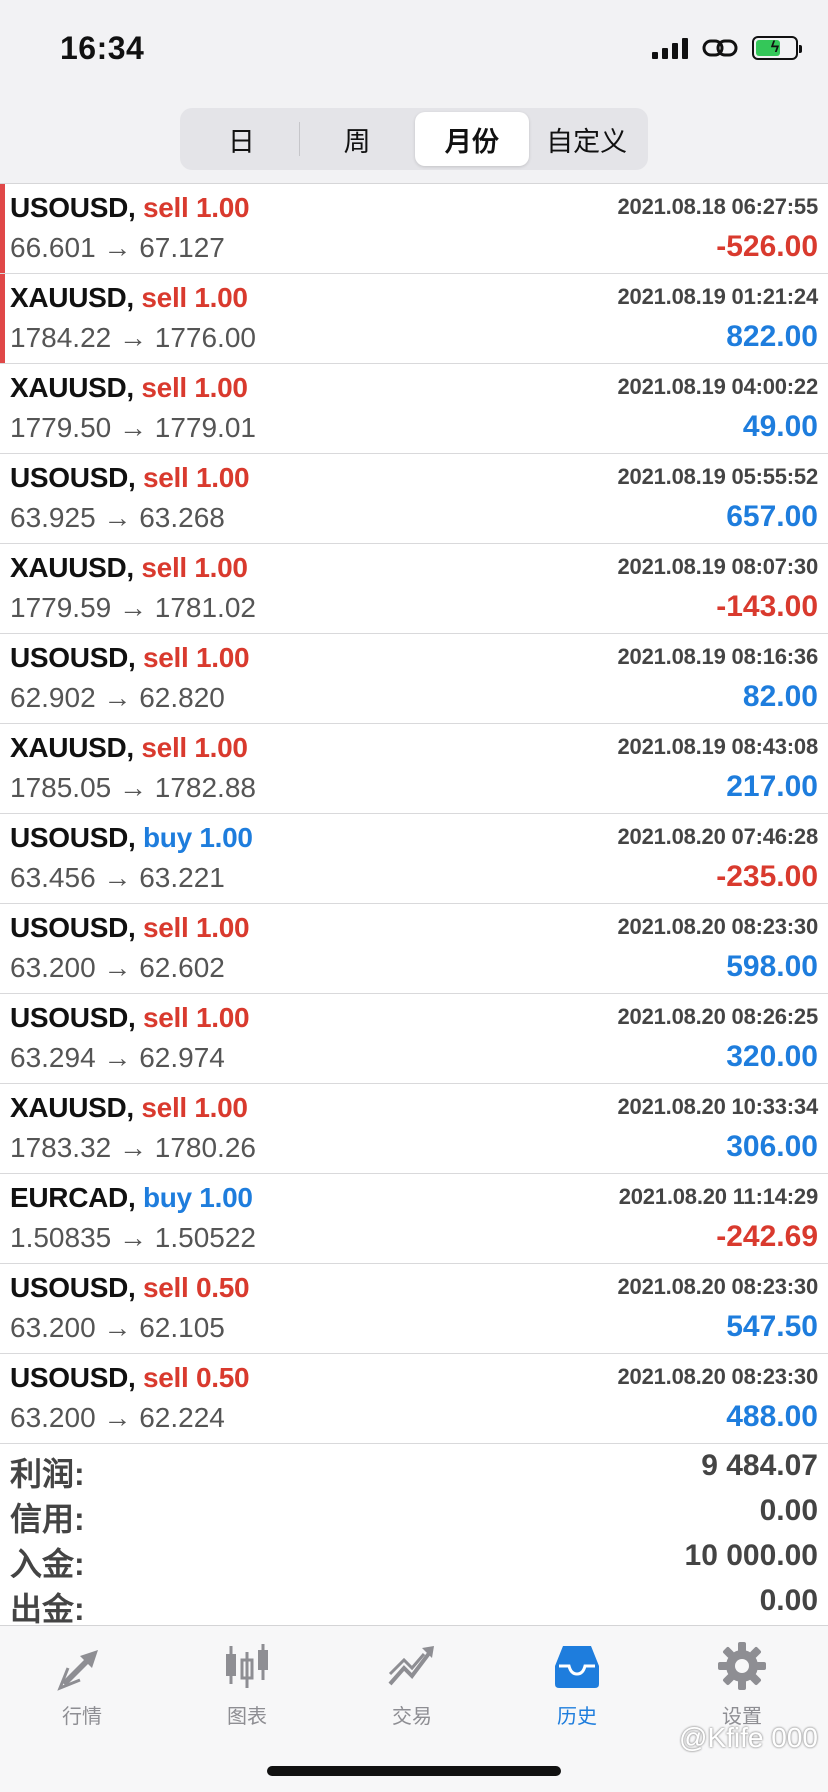 This screenshot has height=1792, width=828. I want to click on deal-side: sell 0.50, so click(196, 1287).